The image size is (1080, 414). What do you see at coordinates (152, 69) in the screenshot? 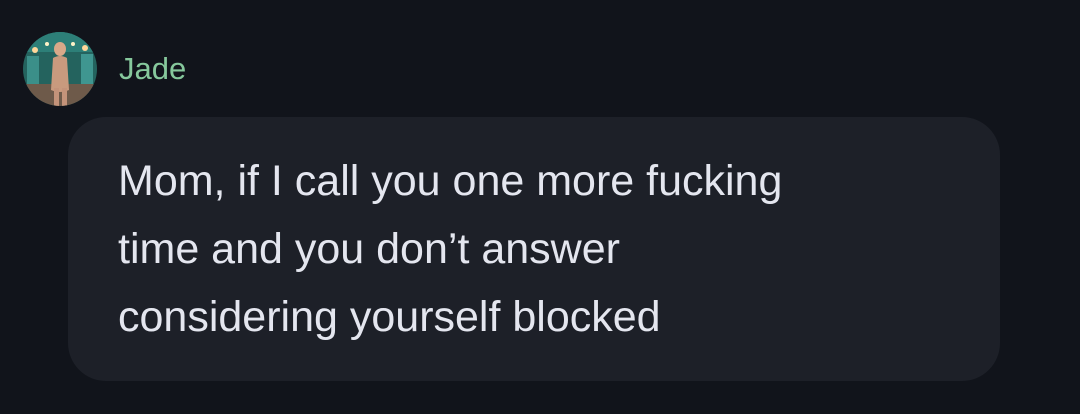
I see `sender-name: Jade` at bounding box center [152, 69].